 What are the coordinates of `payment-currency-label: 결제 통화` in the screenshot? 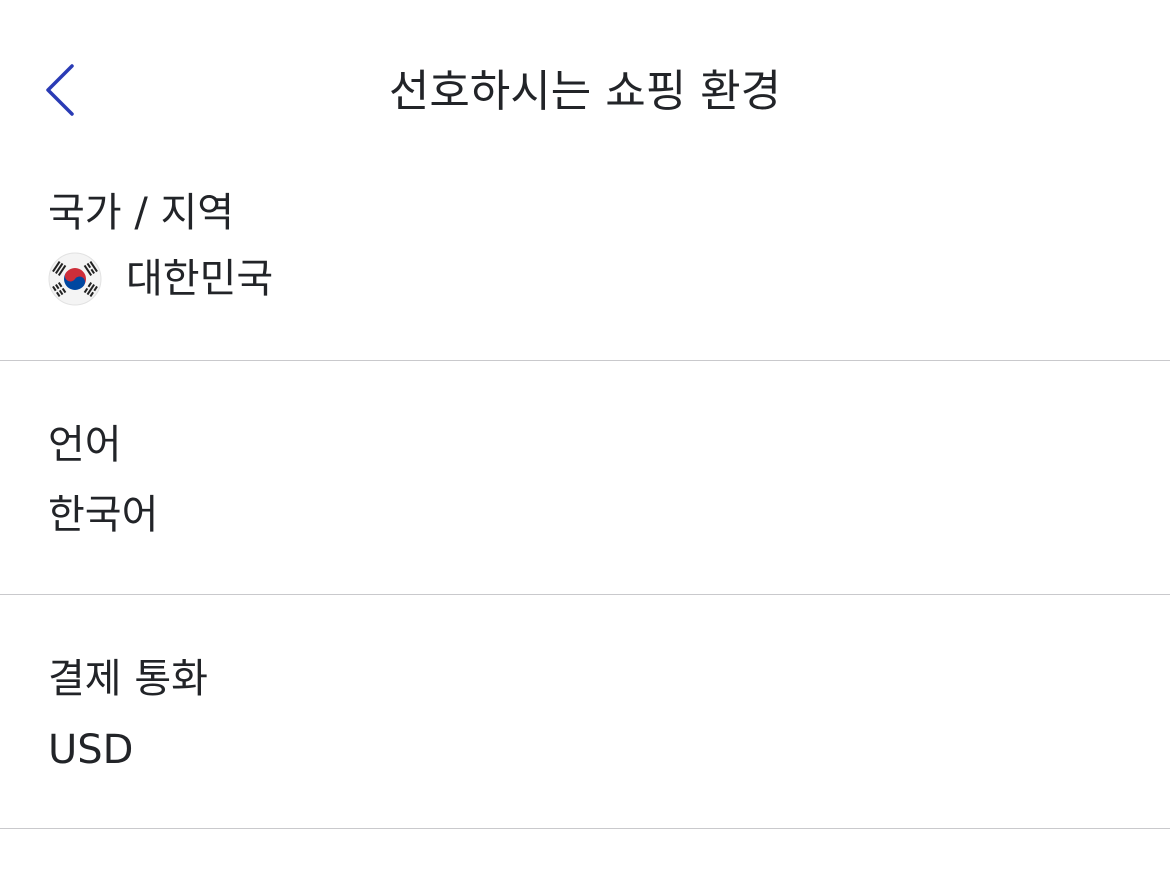 It's located at (128, 679).